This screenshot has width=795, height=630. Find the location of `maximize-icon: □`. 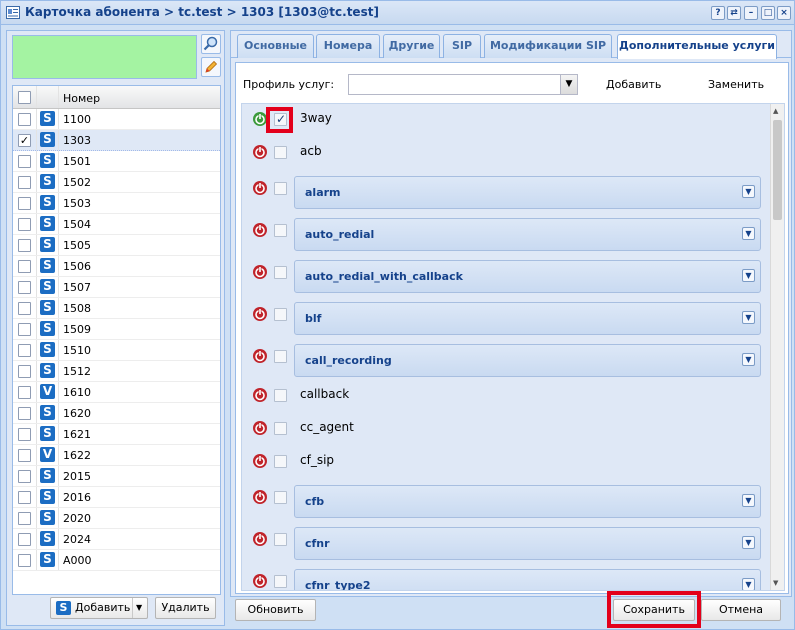

maximize-icon: □ is located at coordinates (768, 13).